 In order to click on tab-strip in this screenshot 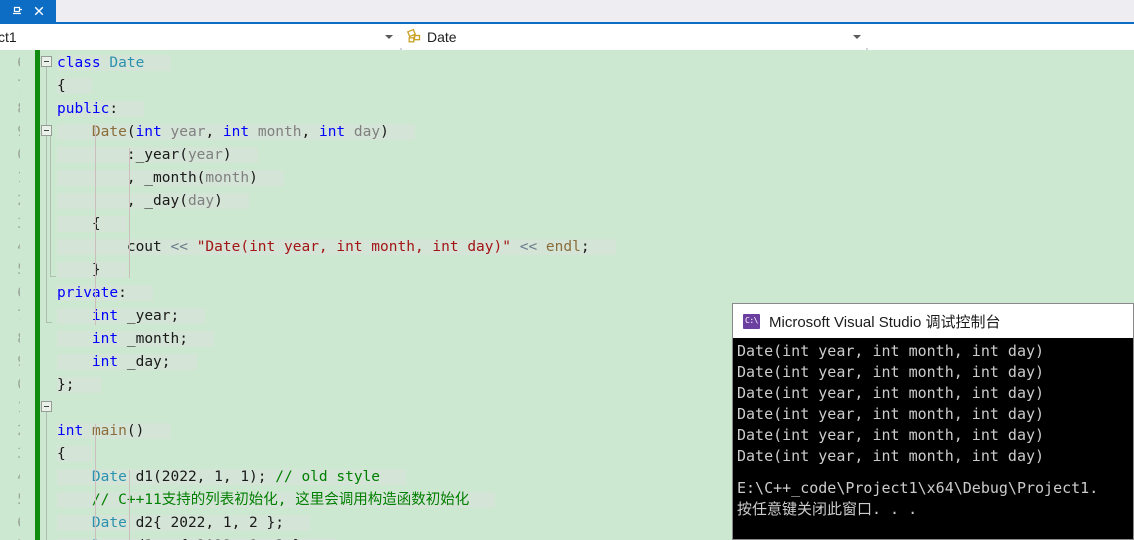, I will do `click(567, 11)`.